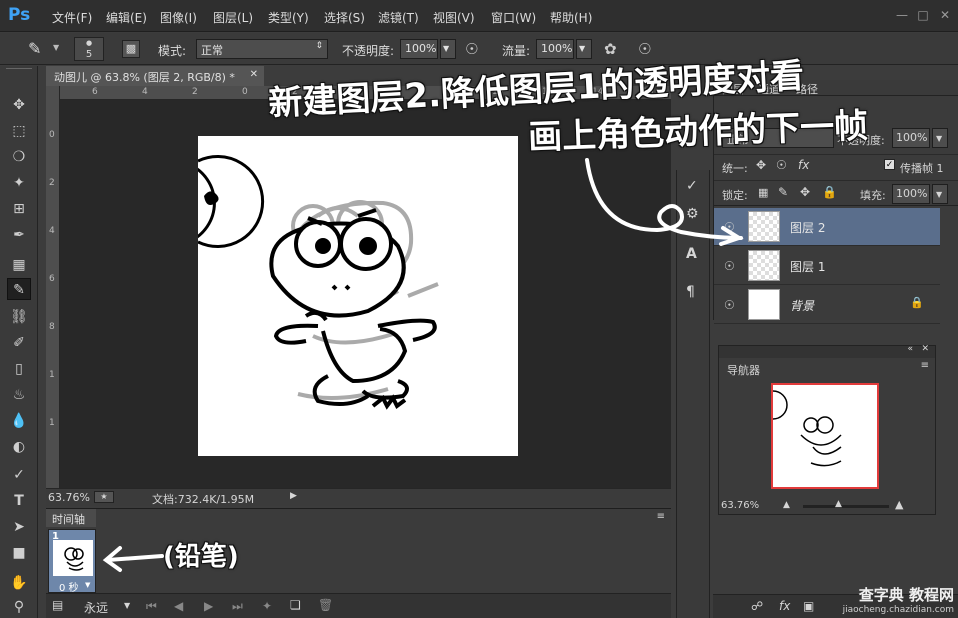  Describe the element at coordinates (19, 447) in the screenshot. I see `dodge-tool-icon: ◐` at that location.